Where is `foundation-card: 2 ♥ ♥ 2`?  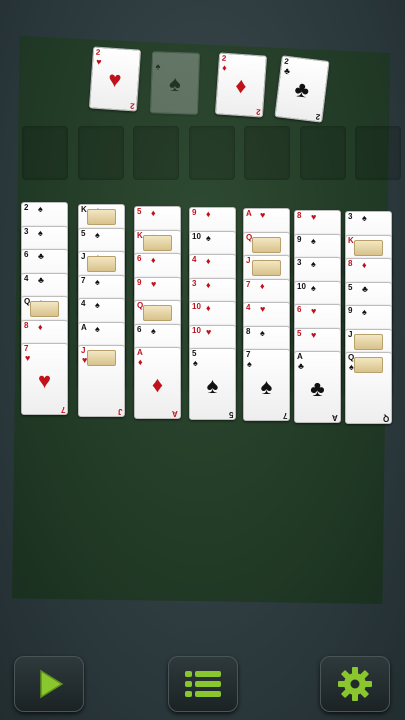 foundation-card: 2 ♥ ♥ 2 is located at coordinates (115, 79).